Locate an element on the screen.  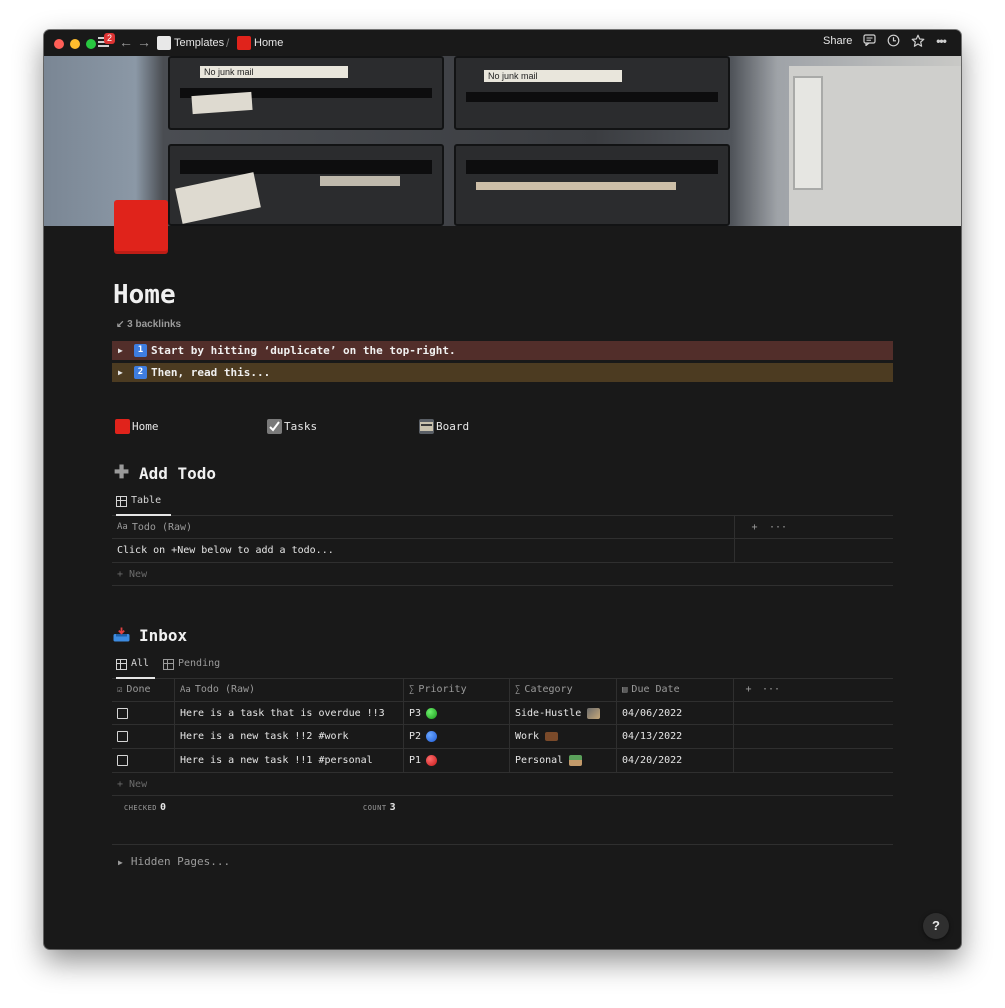
backlinks: ↙ 3 backlinks is located at coordinates (148, 324).